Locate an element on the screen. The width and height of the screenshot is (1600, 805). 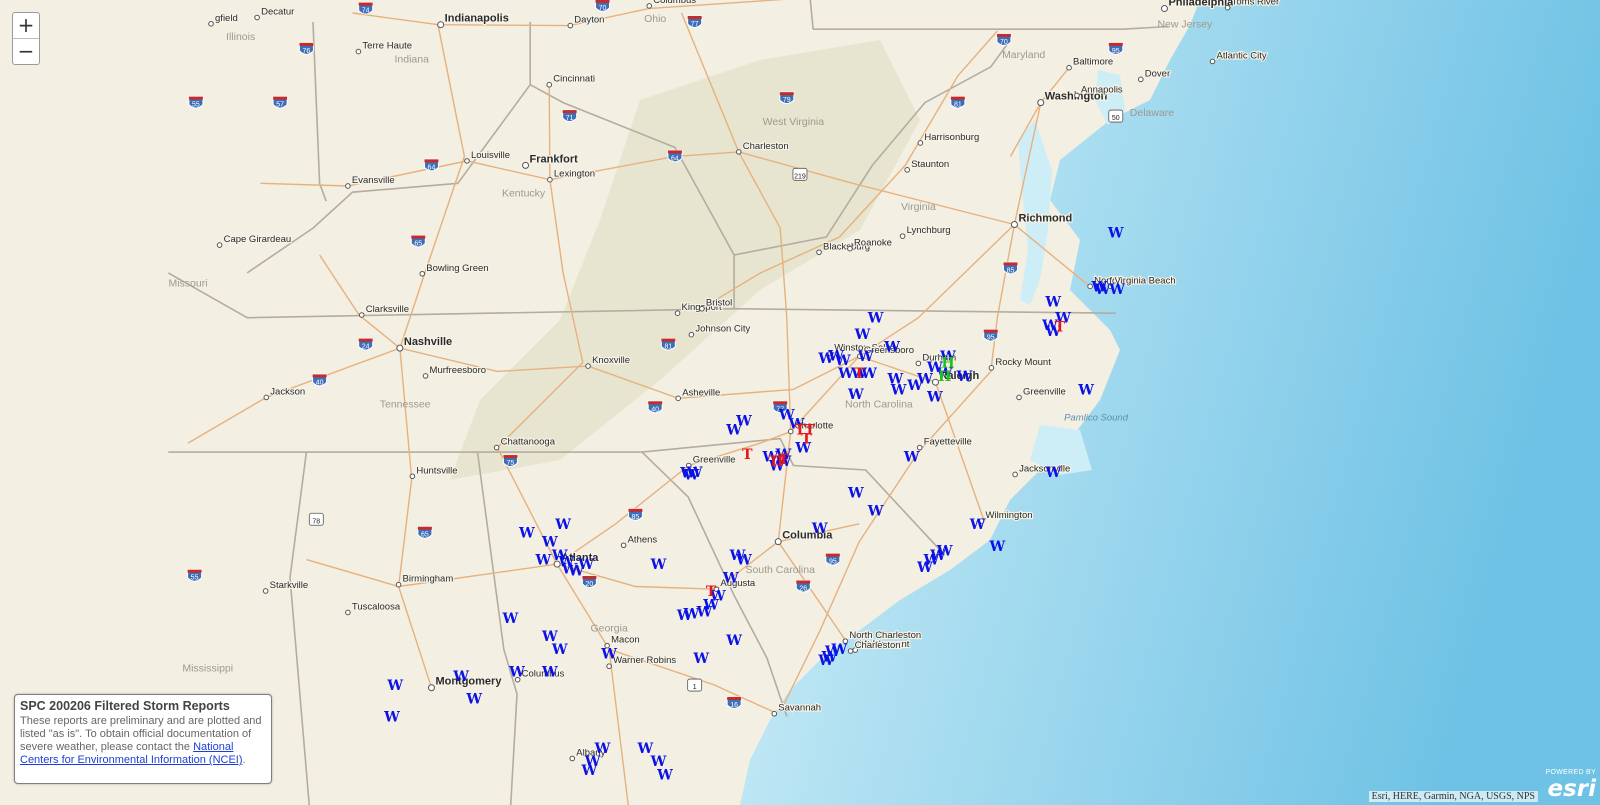
wind-report-55: W is located at coordinates (730, 579).